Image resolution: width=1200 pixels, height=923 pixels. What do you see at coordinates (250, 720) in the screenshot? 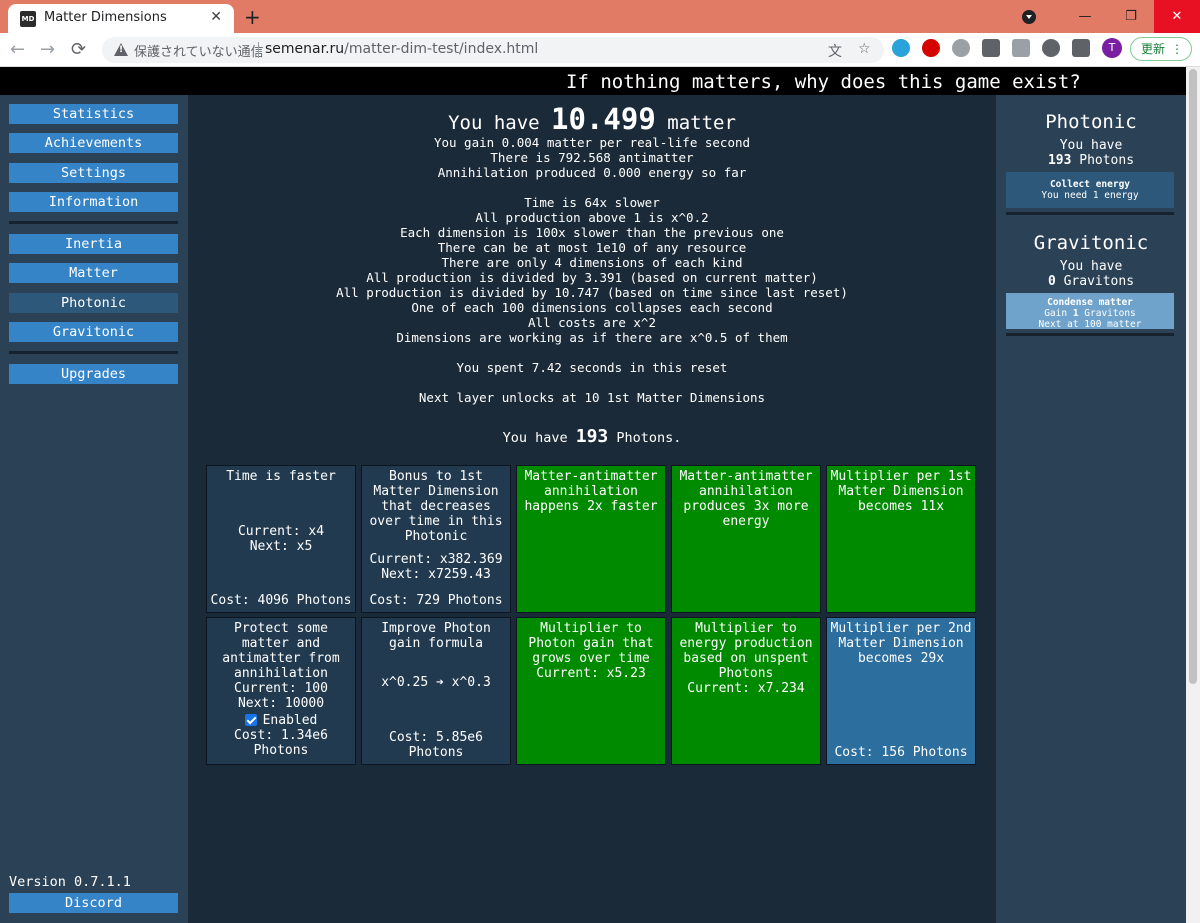
I see `checkbox-icon` at bounding box center [250, 720].